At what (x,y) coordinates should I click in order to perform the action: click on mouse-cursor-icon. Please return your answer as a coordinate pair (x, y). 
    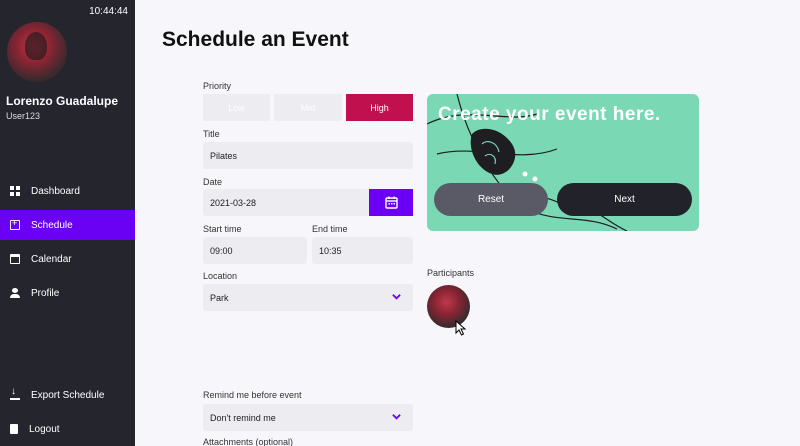
    Looking at the image, I should click on (461, 328).